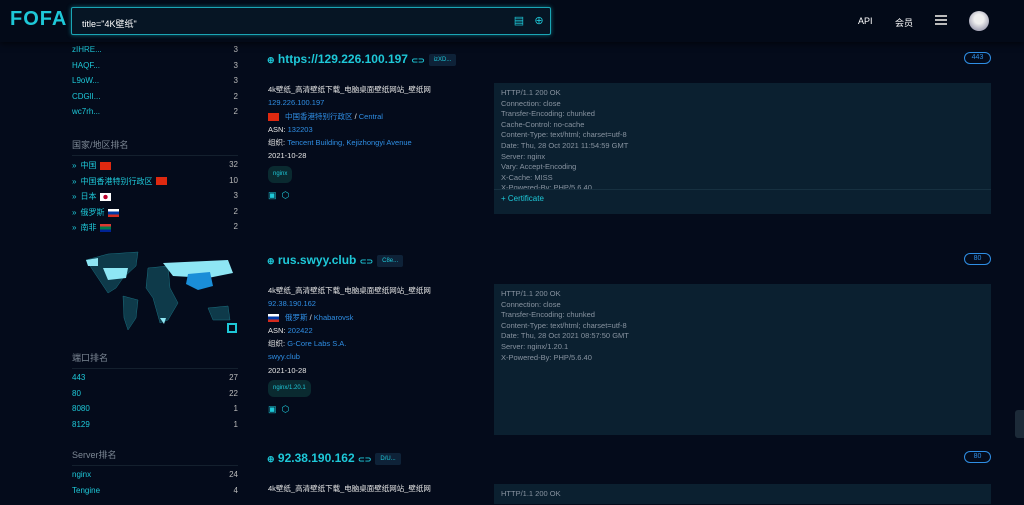 This screenshot has width=1024, height=505. Describe the element at coordinates (114, 212) in the screenshot. I see `flag-ru-icon` at that location.